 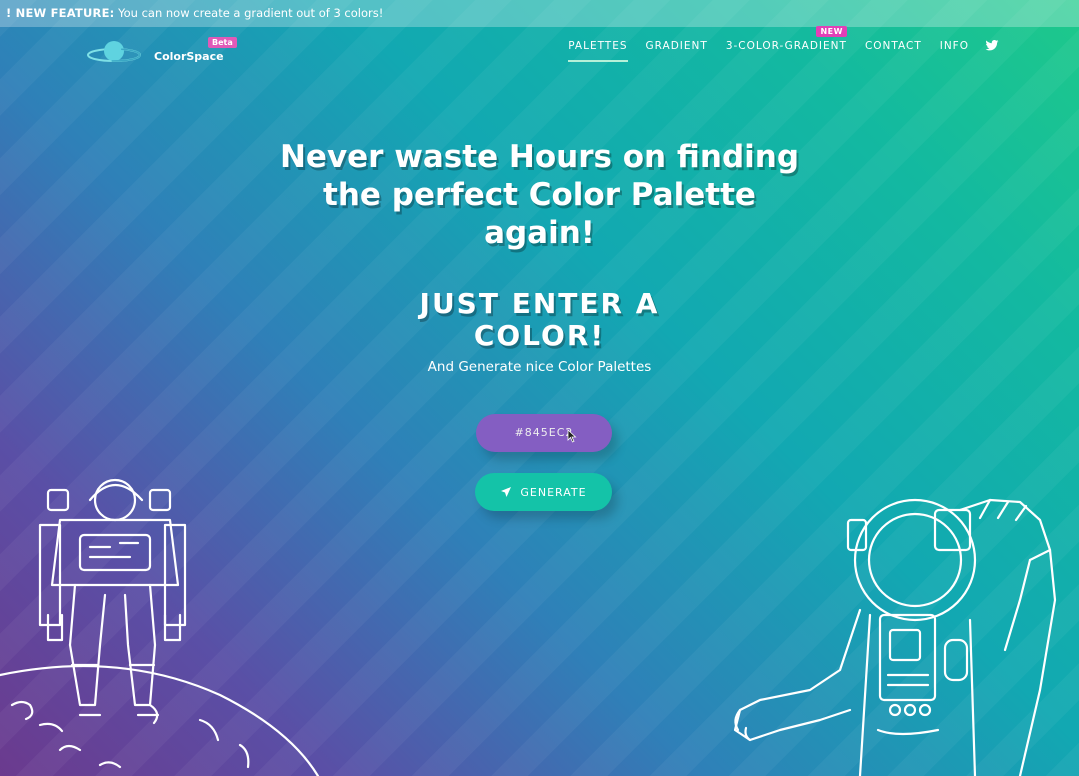 What do you see at coordinates (893, 51) in the screenshot?
I see `nav-item-contact: CONTACT` at bounding box center [893, 51].